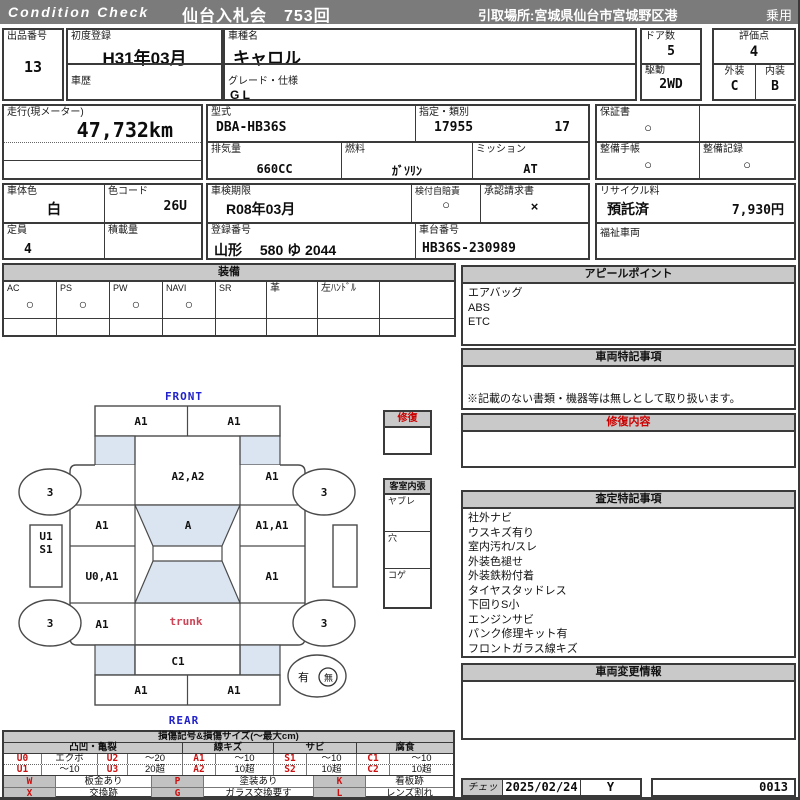 This screenshot has height=800, width=800. Describe the element at coordinates (324, 623) in the screenshot. I see `rear-right-tire-mark: 3` at that location.